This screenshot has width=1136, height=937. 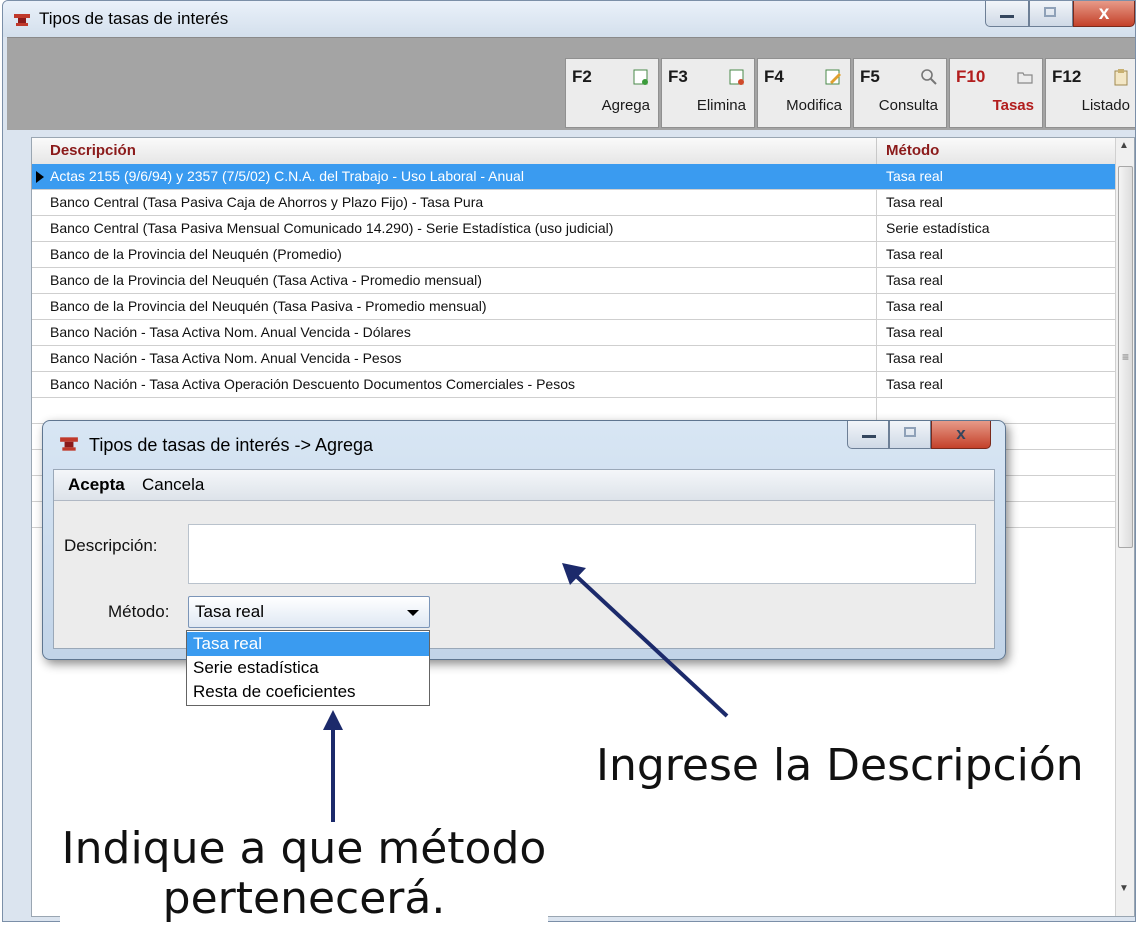 What do you see at coordinates (308, 692) in the screenshot?
I see `method-option-resta-de-coeficientes: Resta de coeficientes` at bounding box center [308, 692].